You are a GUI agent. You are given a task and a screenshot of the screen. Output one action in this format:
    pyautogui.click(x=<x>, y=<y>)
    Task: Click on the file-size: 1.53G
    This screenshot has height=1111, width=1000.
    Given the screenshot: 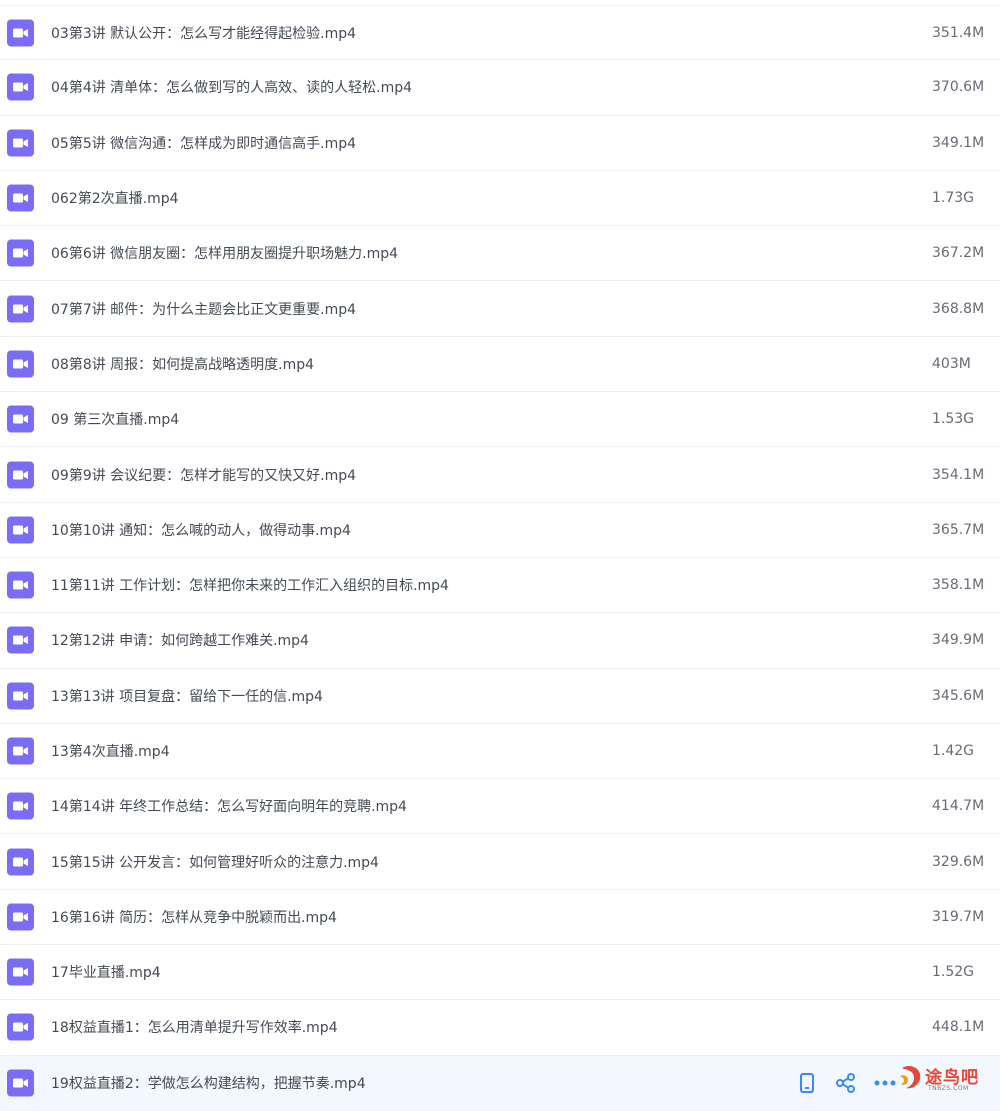 What is the action you would take?
    pyautogui.click(x=953, y=419)
    